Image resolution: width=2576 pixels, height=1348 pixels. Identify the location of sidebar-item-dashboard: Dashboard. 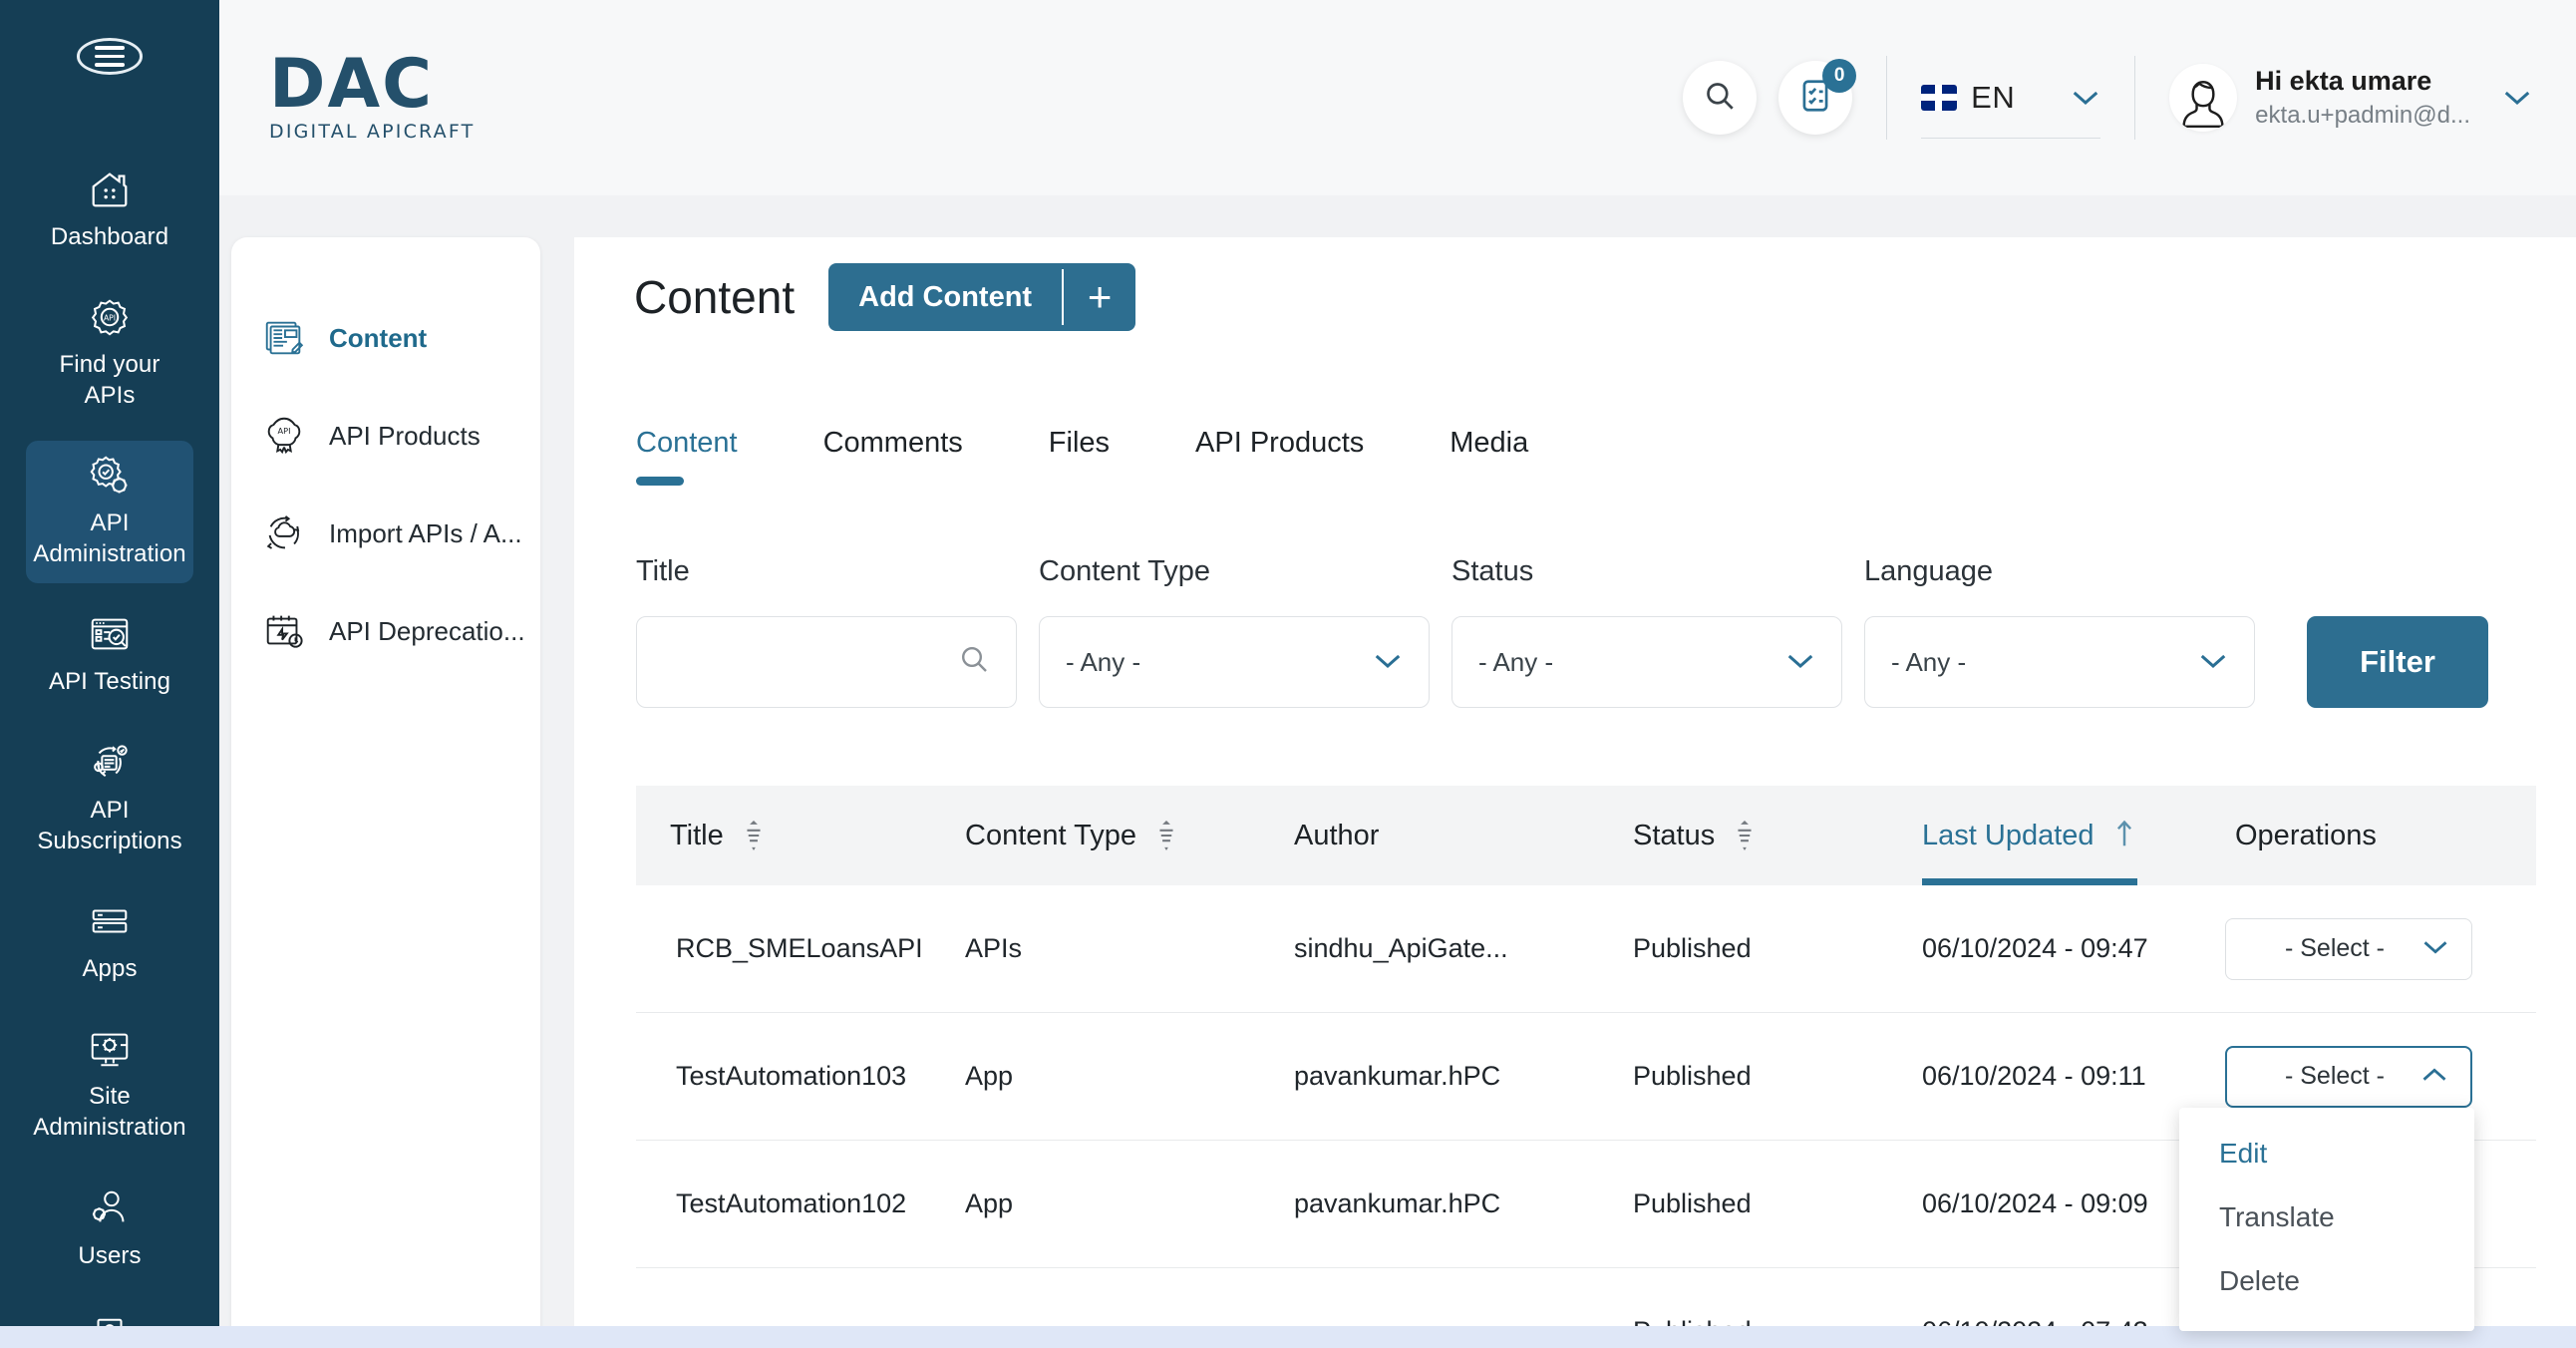
(109, 210).